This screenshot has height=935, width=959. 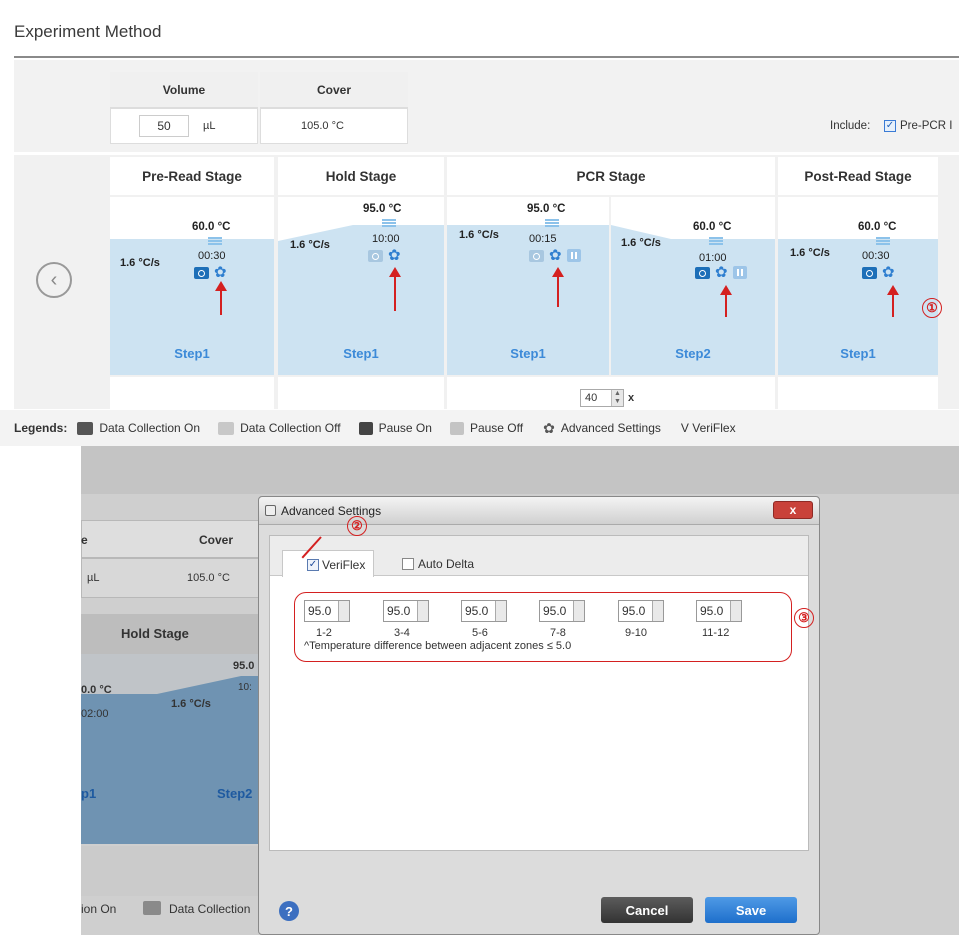 What do you see at coordinates (328, 563) in the screenshot?
I see `tab-veriflex: ✓ VeriFlex` at bounding box center [328, 563].